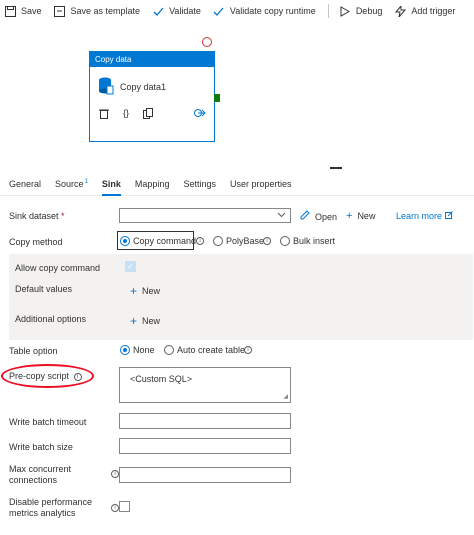  What do you see at coordinates (281, 215) in the screenshot?
I see `chevron-down-icon` at bounding box center [281, 215].